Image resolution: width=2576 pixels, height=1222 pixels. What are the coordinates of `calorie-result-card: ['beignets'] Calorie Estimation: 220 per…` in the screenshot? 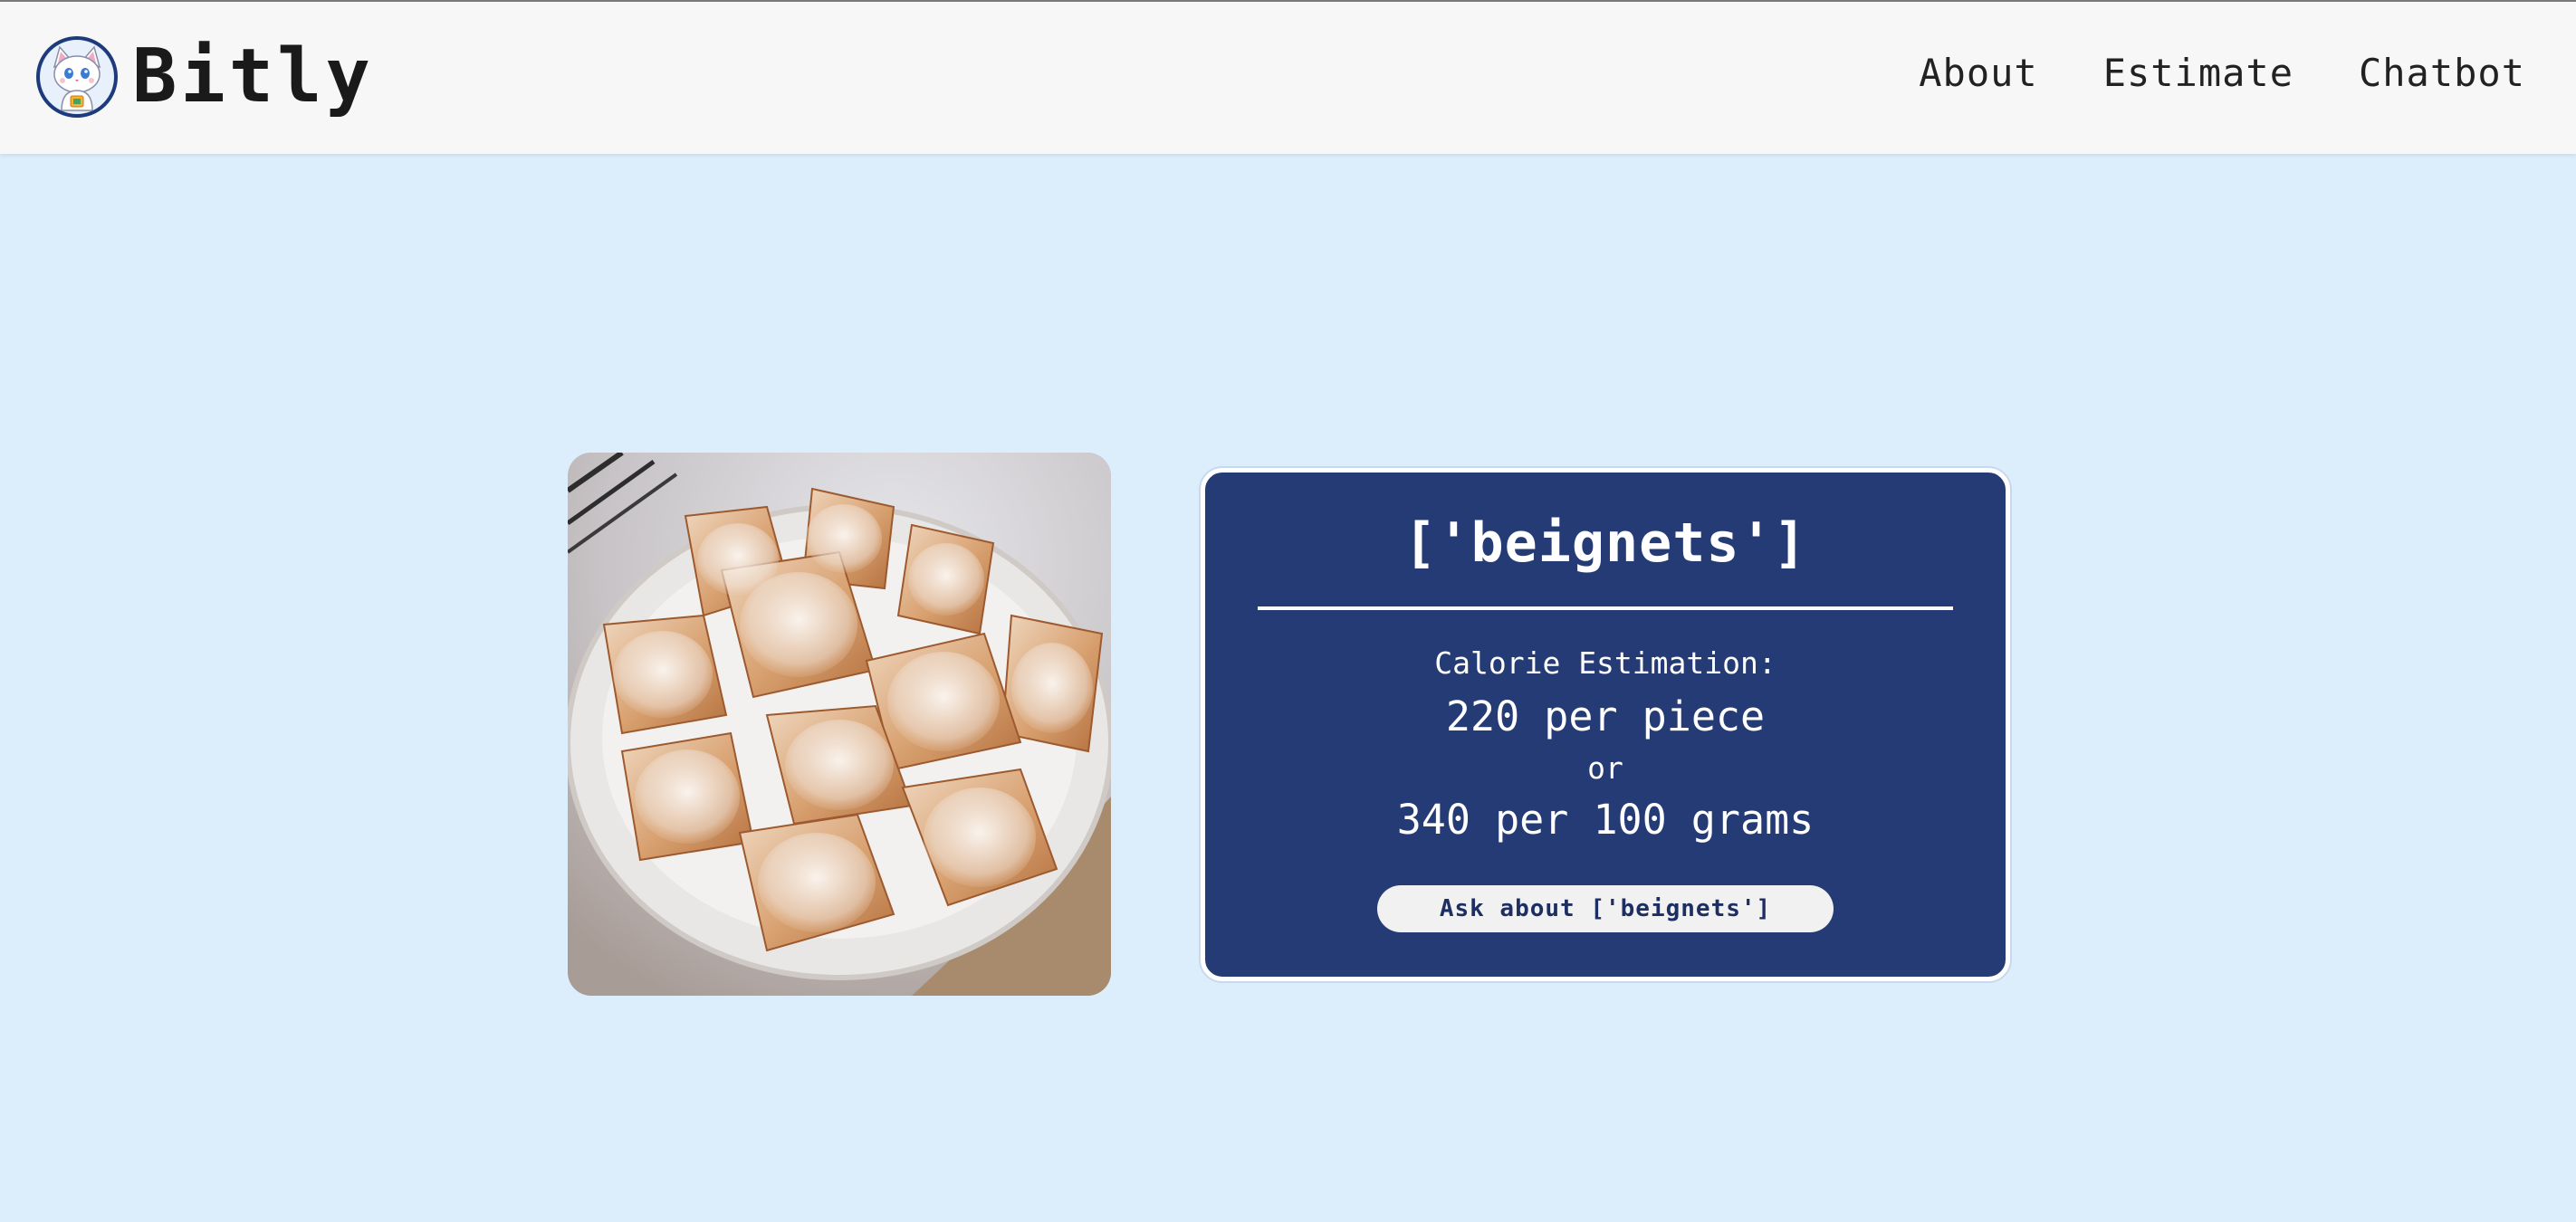 It's located at (1605, 724).